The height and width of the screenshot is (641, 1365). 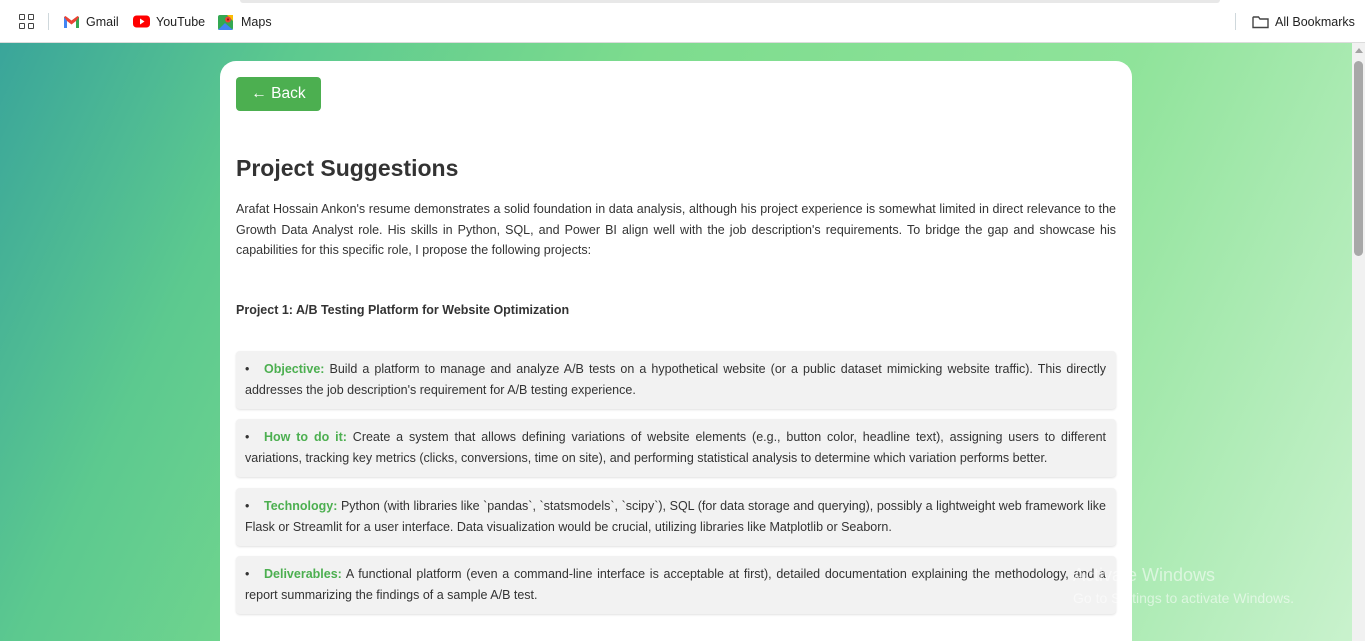 What do you see at coordinates (347, 168) in the screenshot?
I see `page-title: Project Suggestions` at bounding box center [347, 168].